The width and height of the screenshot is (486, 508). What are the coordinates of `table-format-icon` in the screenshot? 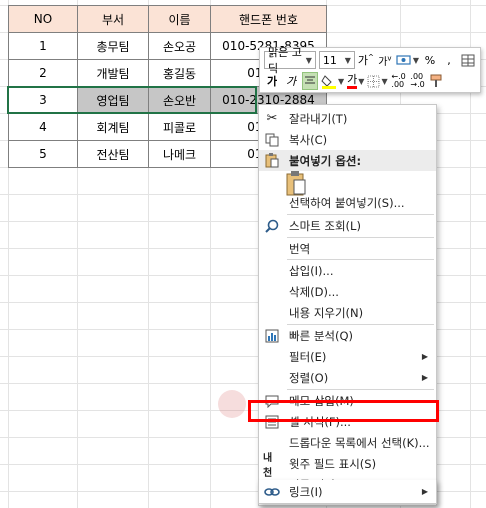 It's located at (468, 60).